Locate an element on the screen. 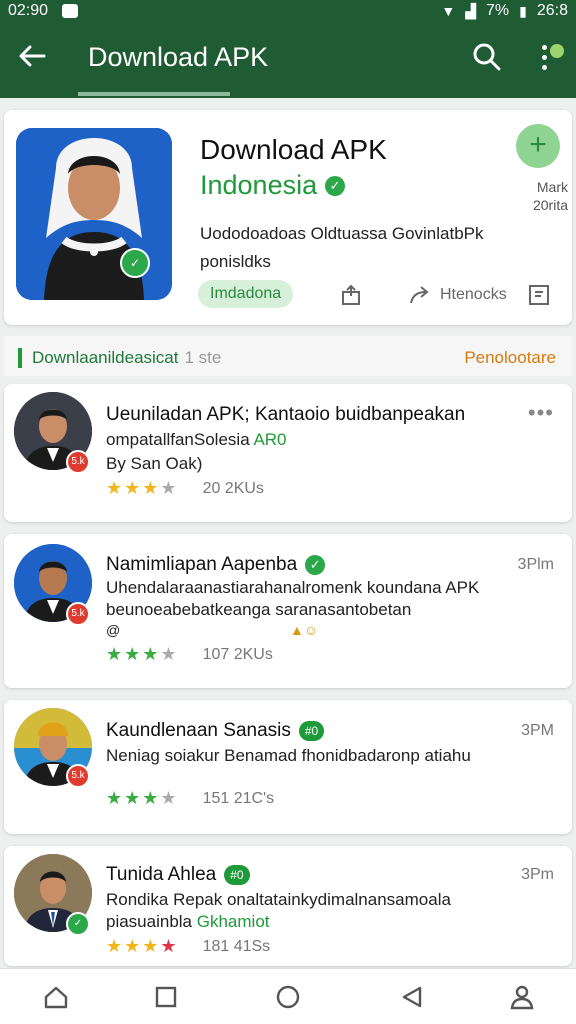 Image resolution: width=576 pixels, height=1024 pixels. app-avatar is located at coordinates (94, 214).